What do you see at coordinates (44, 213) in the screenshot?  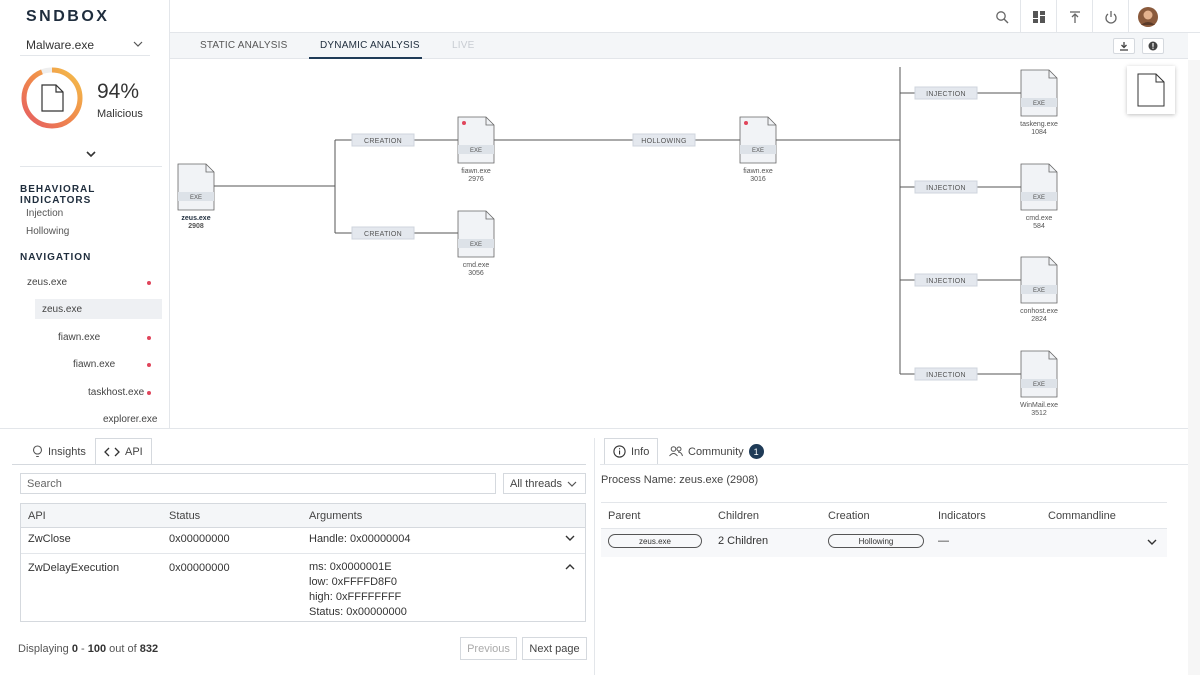 I see `indicator-injection: Injection` at bounding box center [44, 213].